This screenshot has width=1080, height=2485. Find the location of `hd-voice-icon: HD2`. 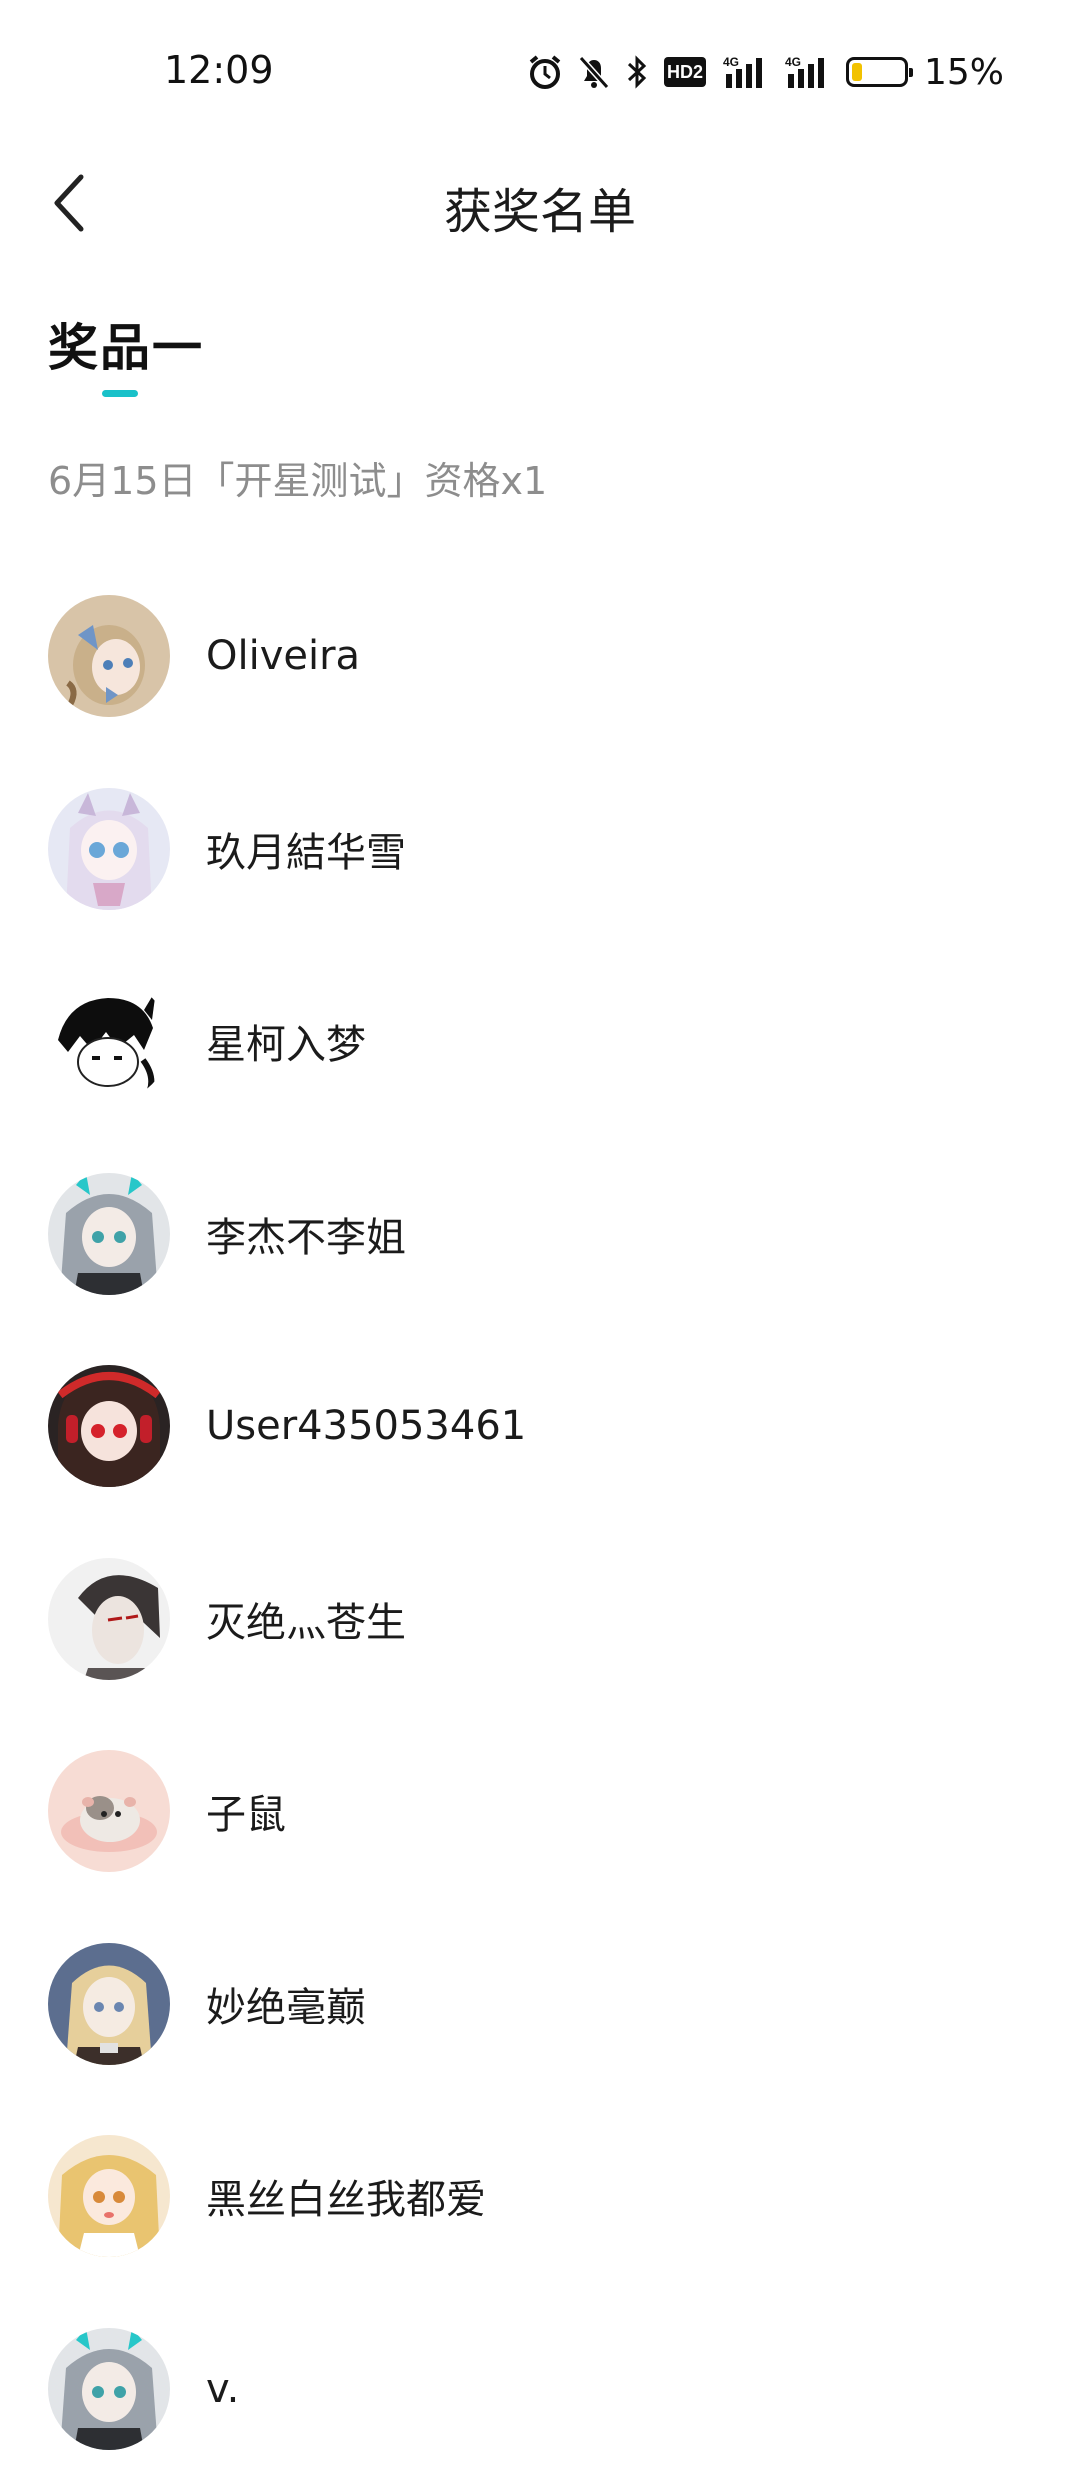

hd-voice-icon: HD2 is located at coordinates (685, 72).